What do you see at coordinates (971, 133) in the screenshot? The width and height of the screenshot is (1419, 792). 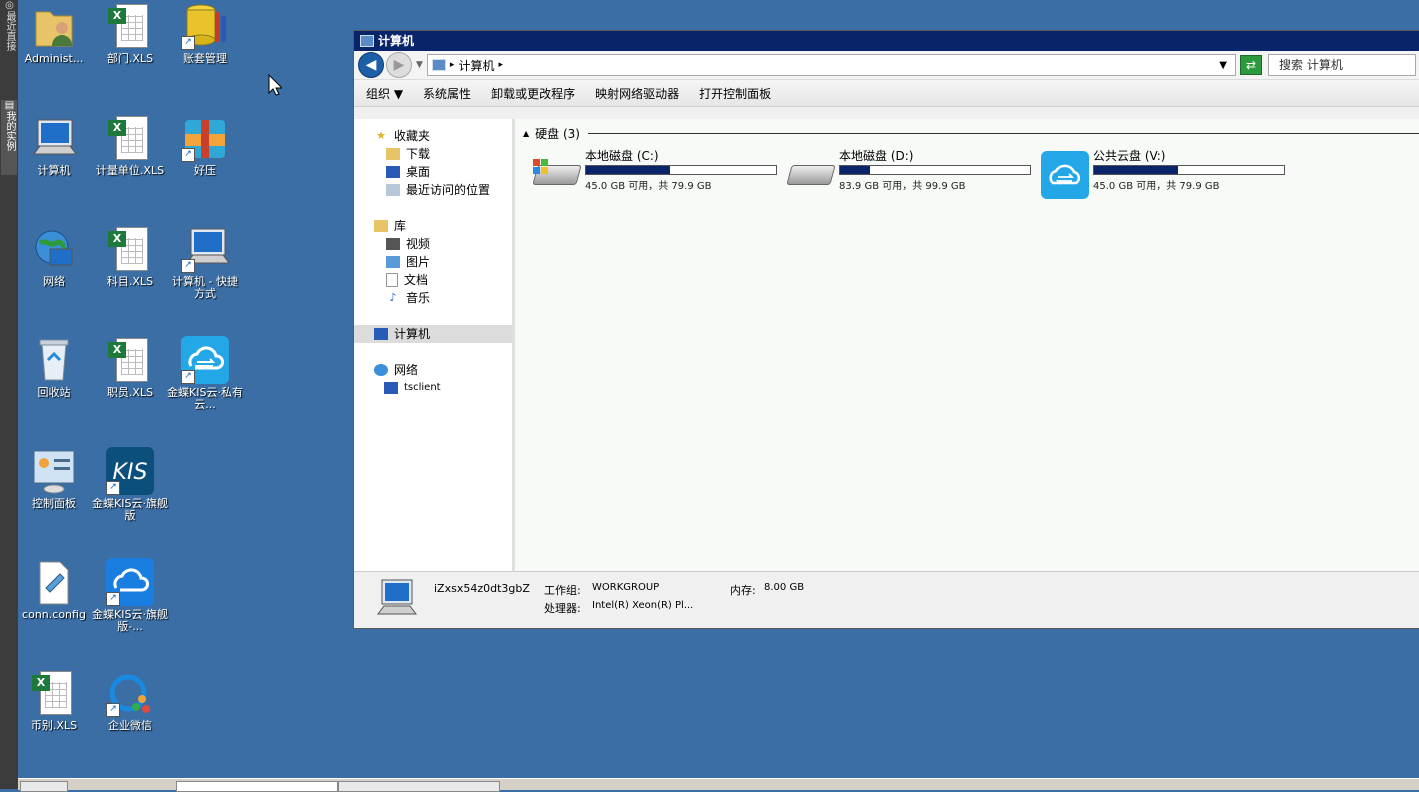 I see `group-header-hard-disks: ▲ 硬盘 (3)` at bounding box center [971, 133].